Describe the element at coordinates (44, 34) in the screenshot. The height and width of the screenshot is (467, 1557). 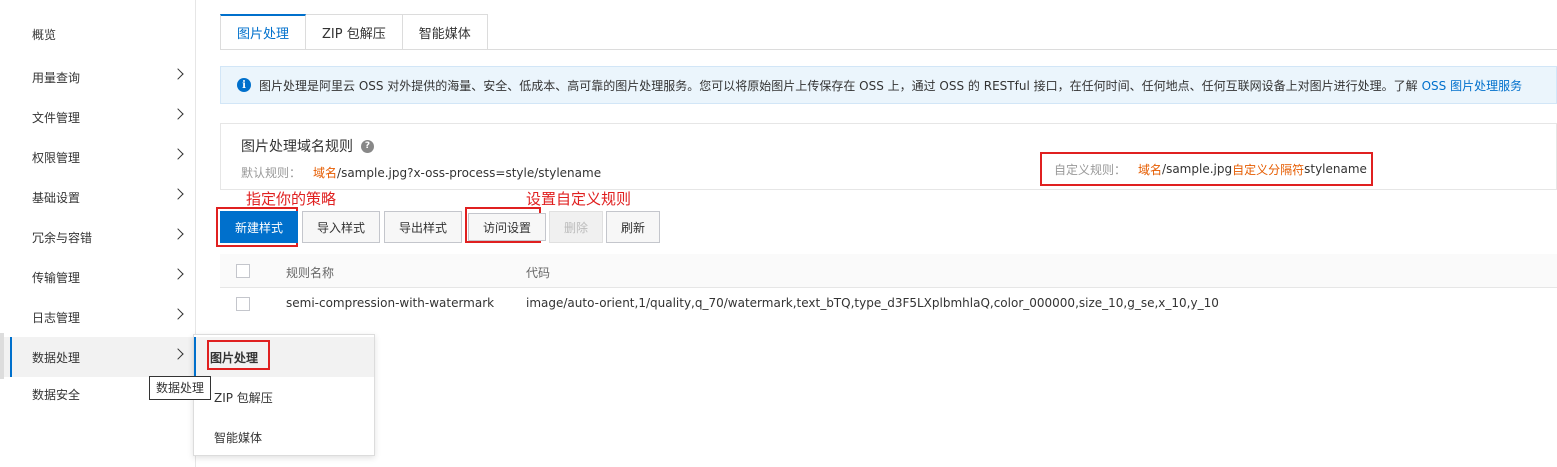
I see `sidebar-item-label: 概览` at that location.